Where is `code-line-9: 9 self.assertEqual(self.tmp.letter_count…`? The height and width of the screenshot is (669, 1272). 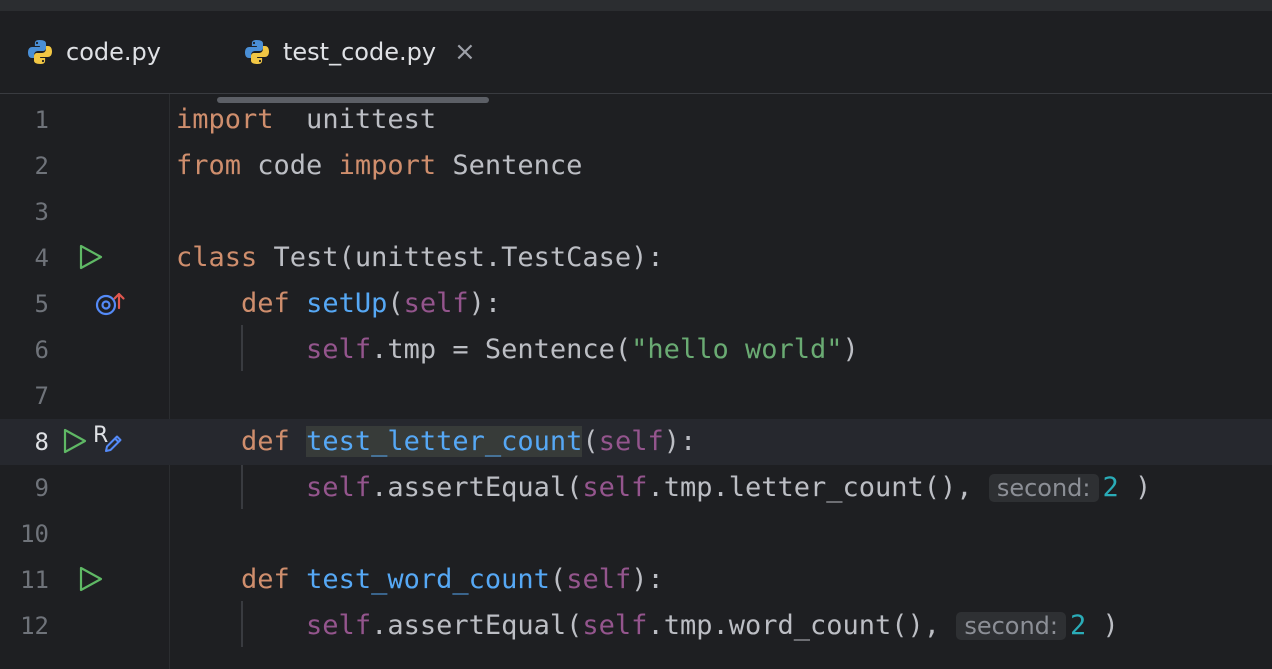 code-line-9: 9 self.assertEqual(self.tmp.letter_count… is located at coordinates (636, 488).